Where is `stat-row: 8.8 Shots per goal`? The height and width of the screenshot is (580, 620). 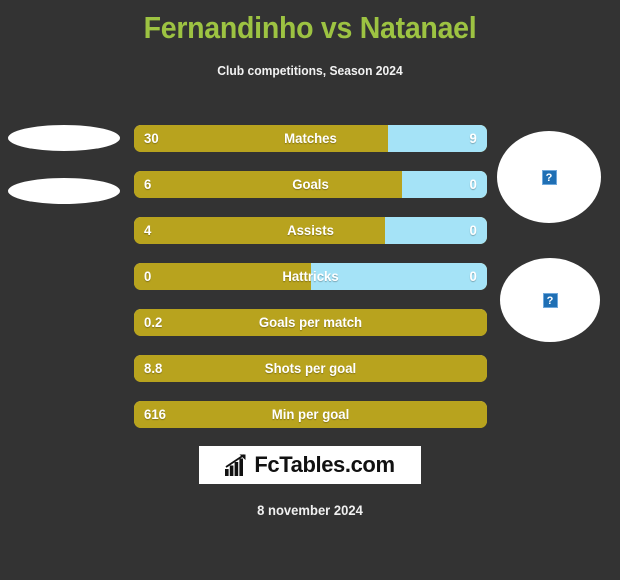 stat-row: 8.8 Shots per goal is located at coordinates (310, 368).